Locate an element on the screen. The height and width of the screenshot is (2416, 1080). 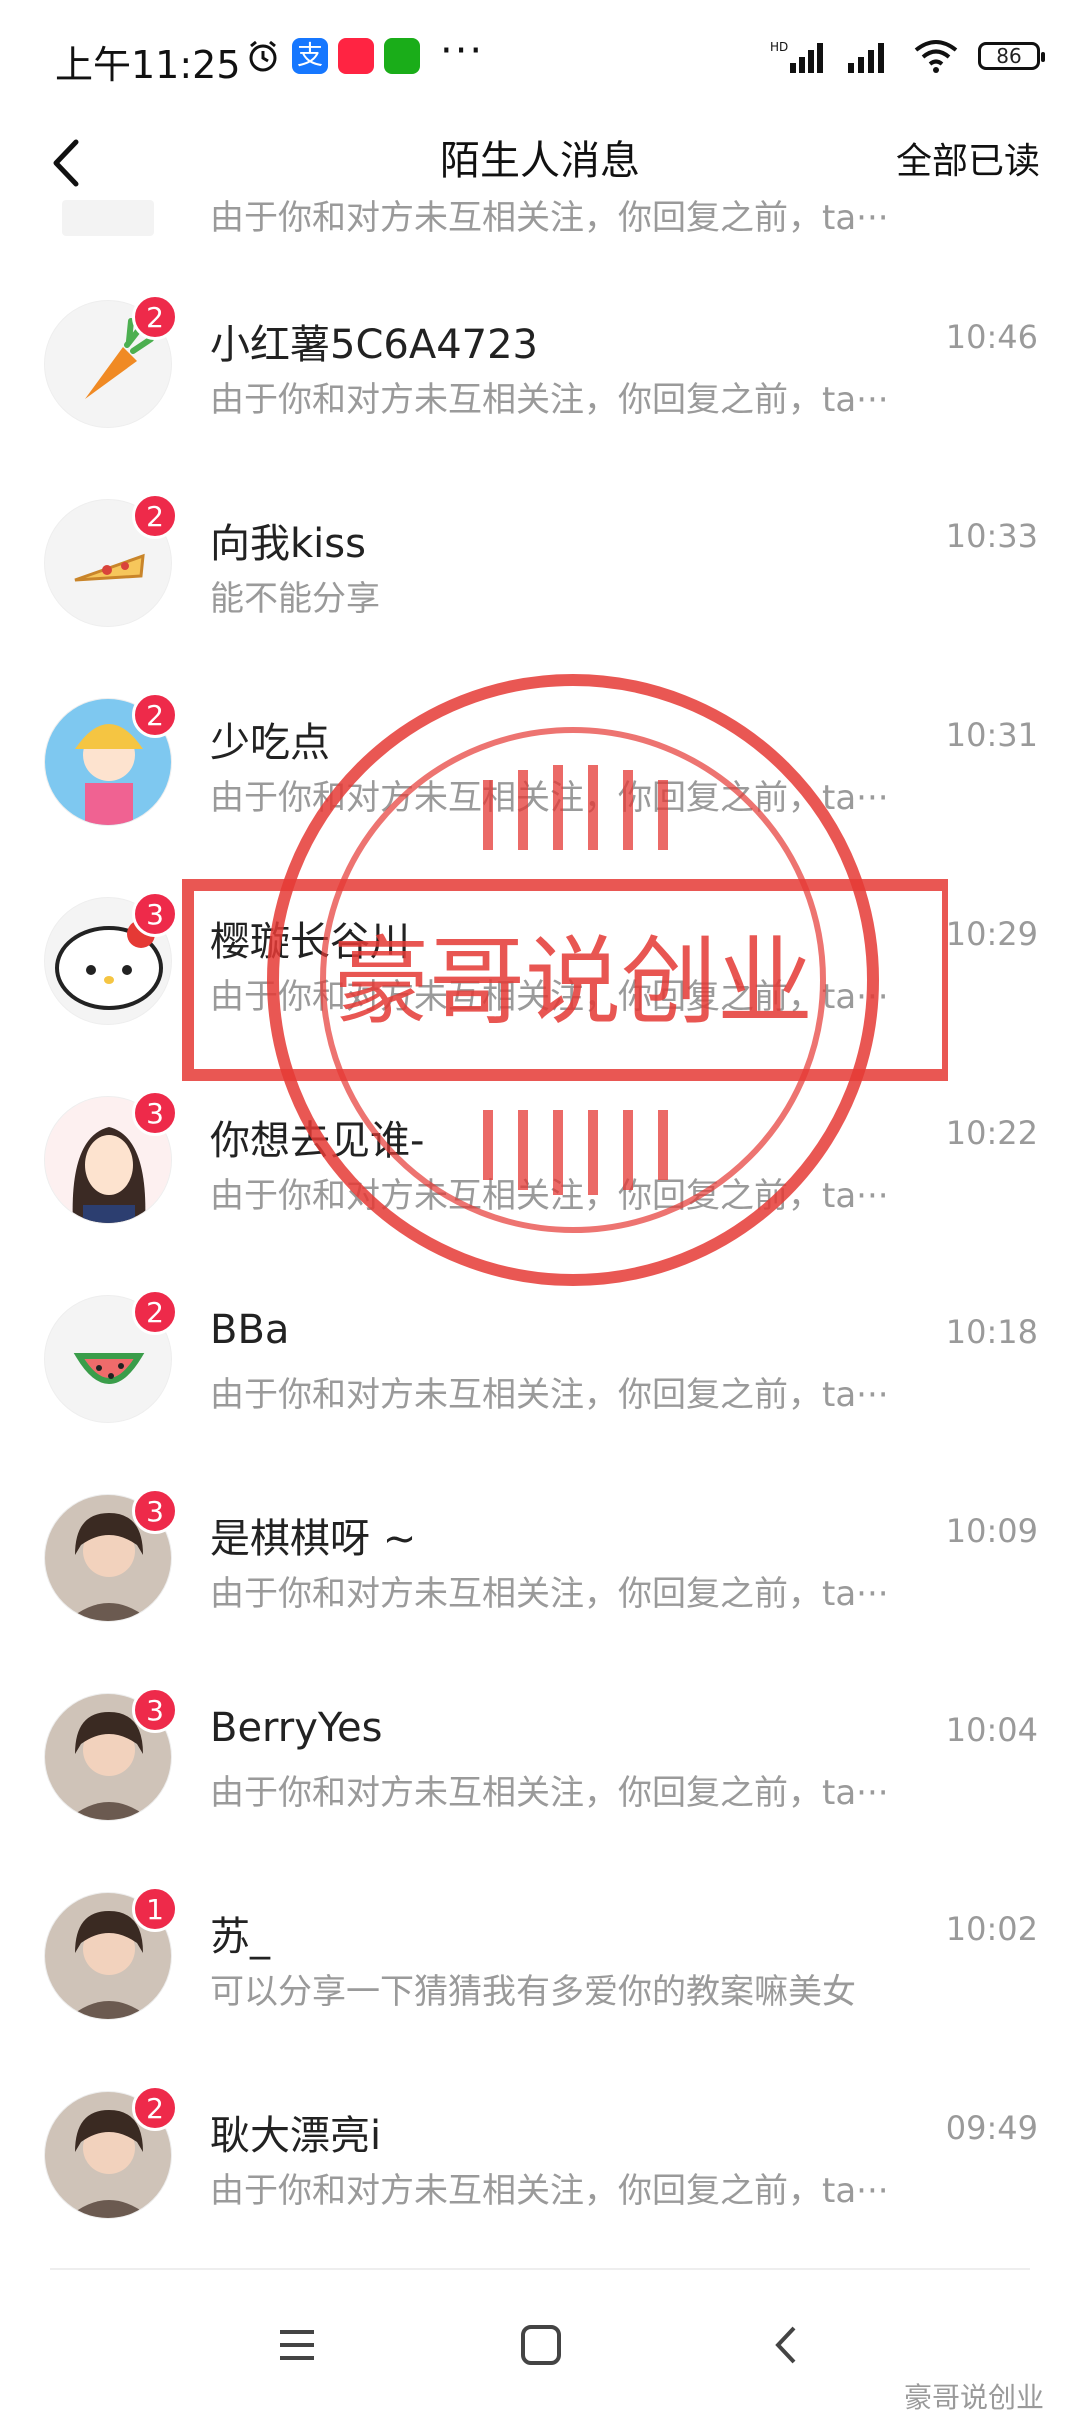
message-time: 10:46 is located at coordinates (991, 337).